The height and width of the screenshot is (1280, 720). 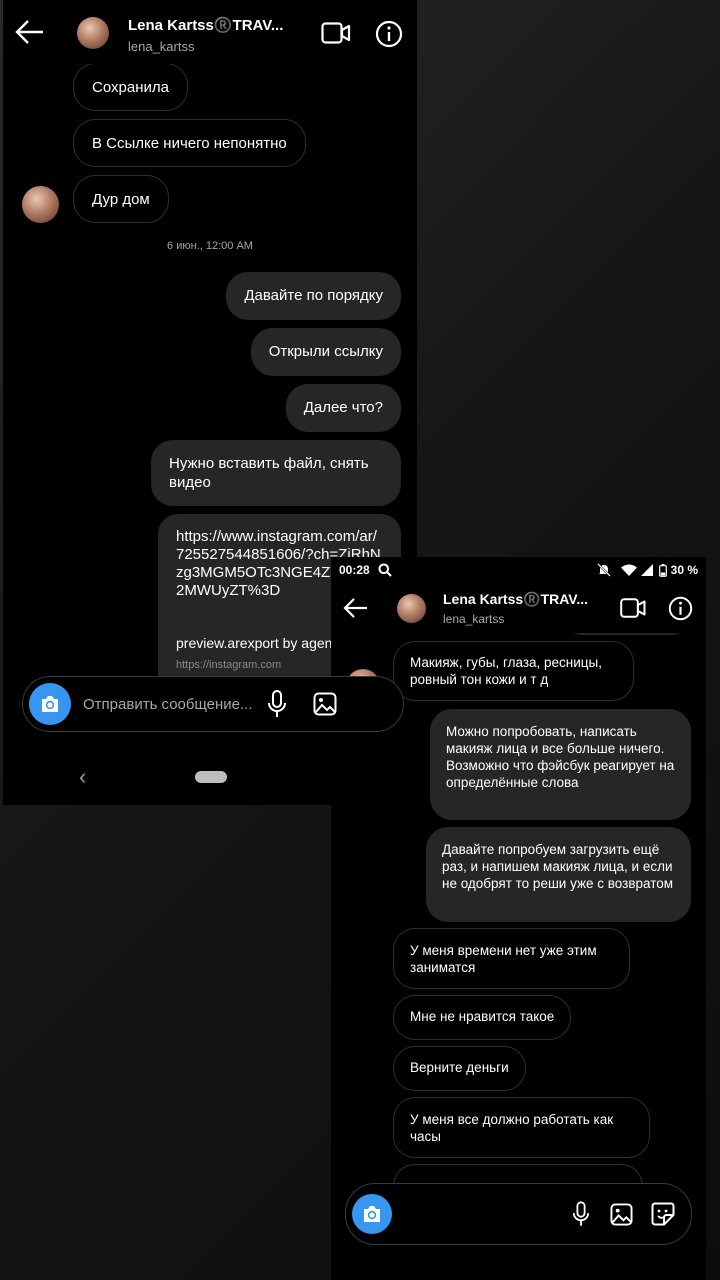 I want to click on message-outgoing: Нужно вставить файл, снять видео, so click(x=276, y=473).